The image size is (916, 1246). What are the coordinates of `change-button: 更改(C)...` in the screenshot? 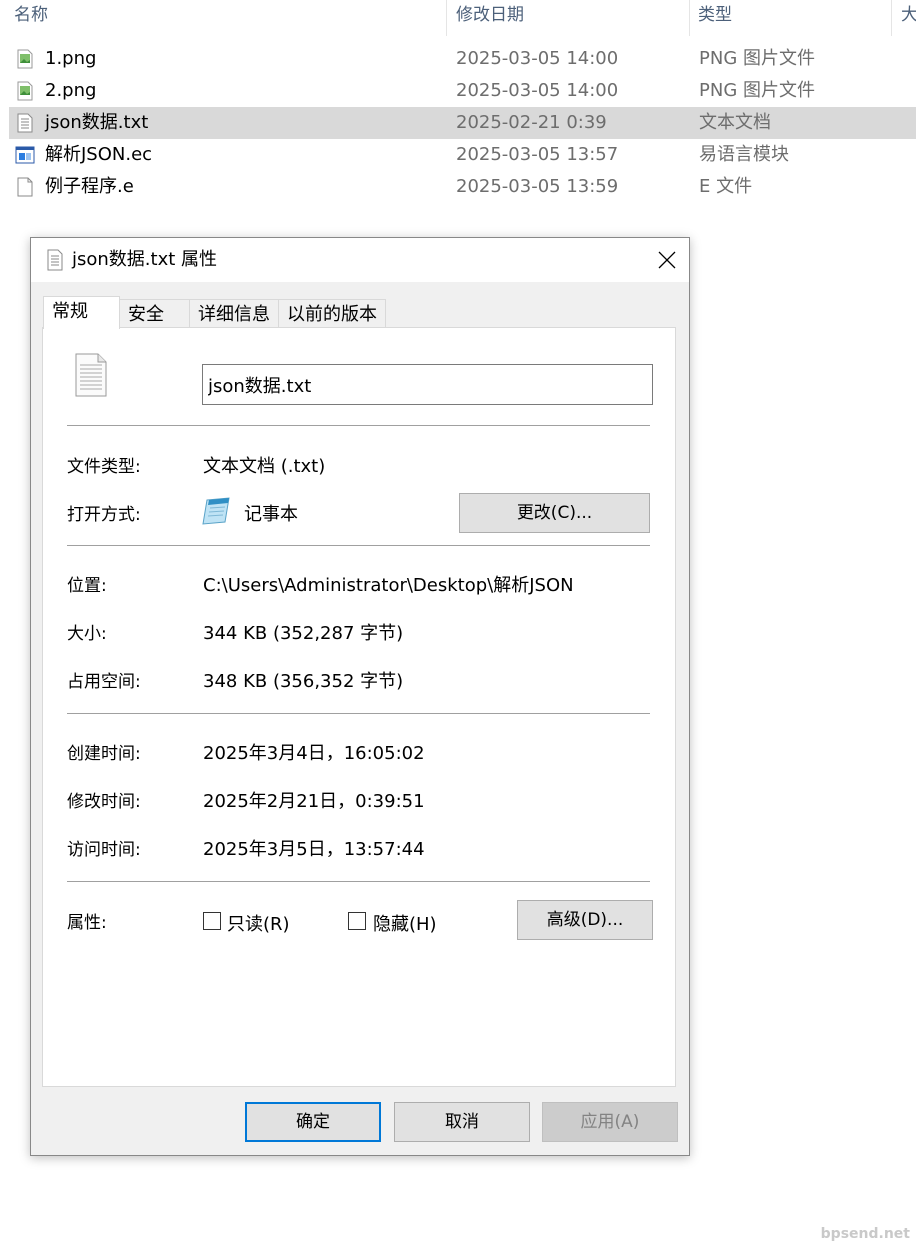 It's located at (554, 513).